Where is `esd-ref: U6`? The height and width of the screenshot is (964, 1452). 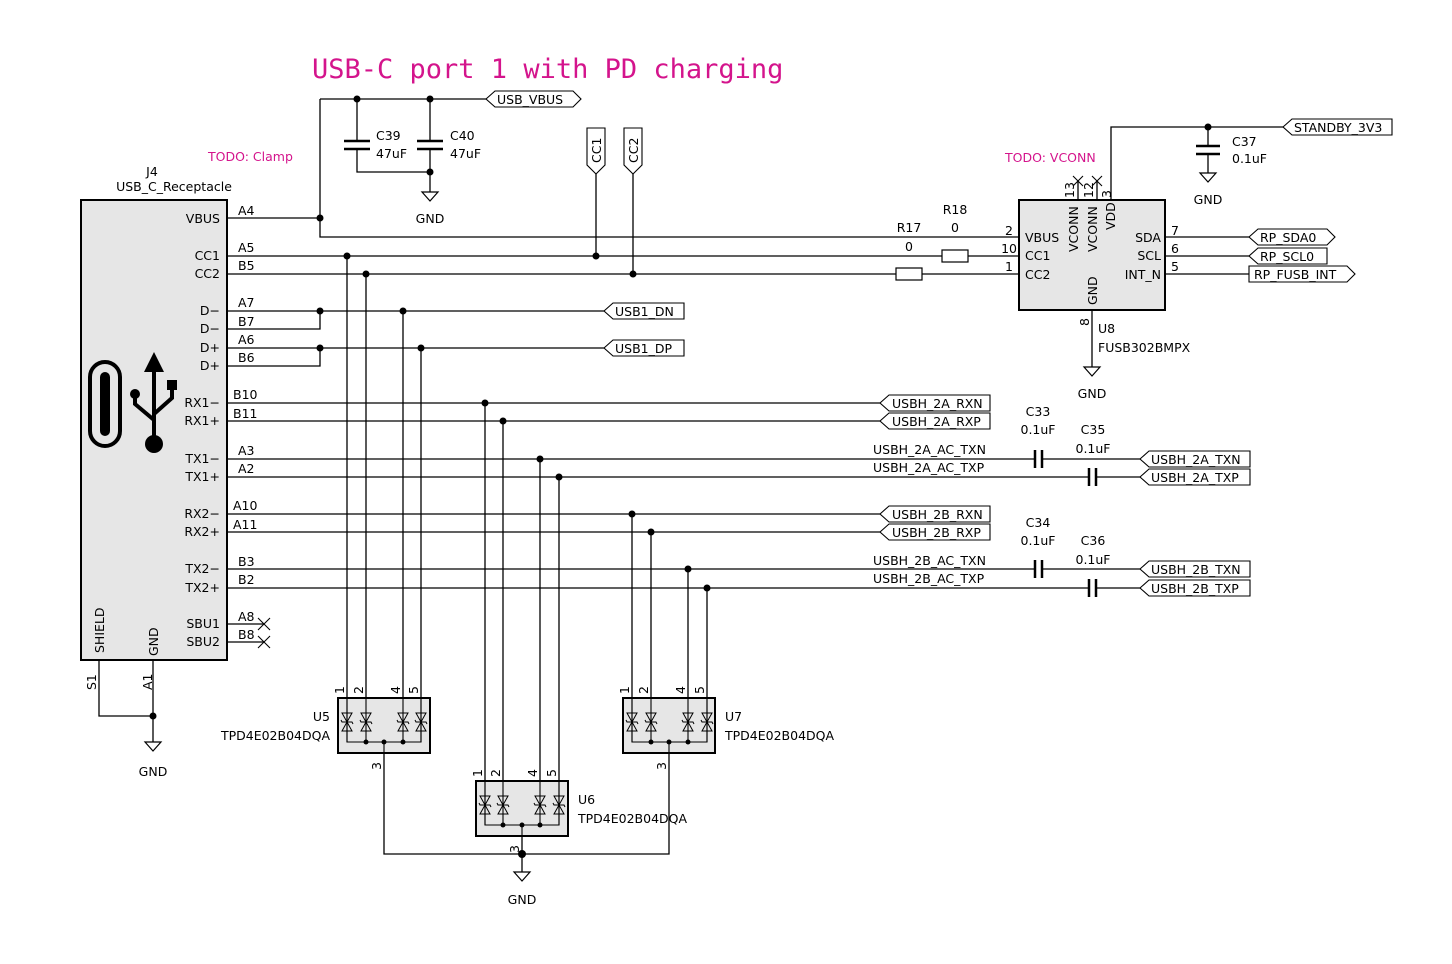 esd-ref: U6 is located at coordinates (586, 799).